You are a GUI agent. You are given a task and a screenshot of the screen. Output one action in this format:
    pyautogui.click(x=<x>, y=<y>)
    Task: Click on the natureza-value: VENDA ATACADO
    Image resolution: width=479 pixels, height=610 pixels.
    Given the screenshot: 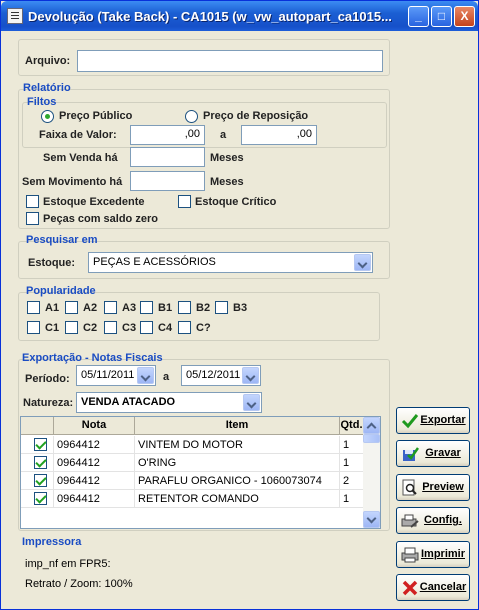 What is the action you would take?
    pyautogui.click(x=128, y=402)
    